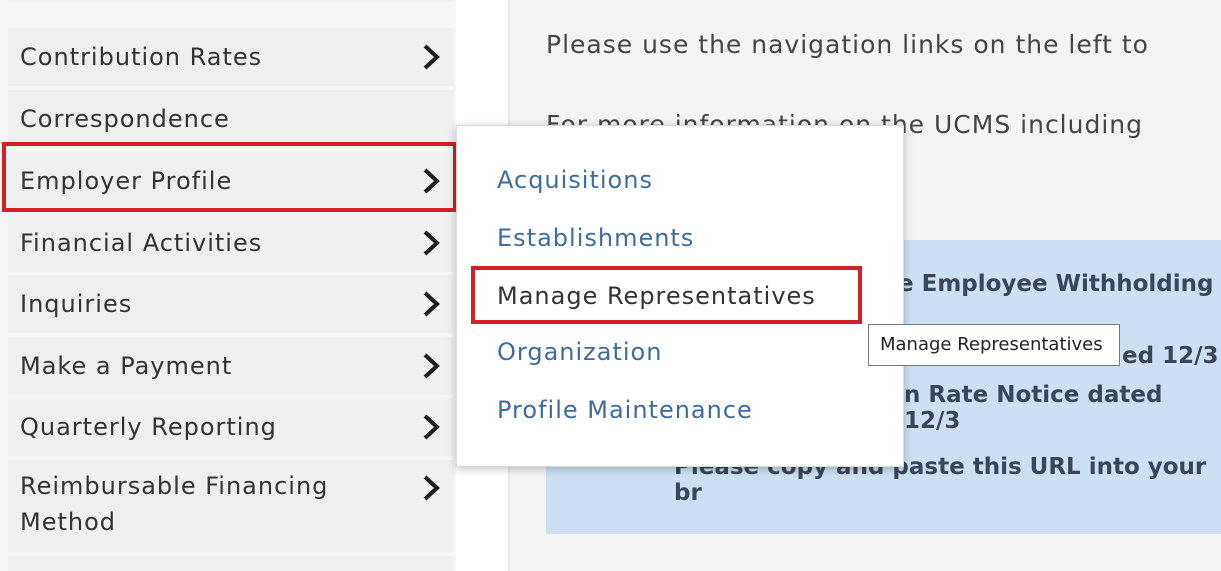 The width and height of the screenshot is (1221, 571). Describe the element at coordinates (575, 180) in the screenshot. I see `submenu-item-acquisitions: Acquisitions` at that location.